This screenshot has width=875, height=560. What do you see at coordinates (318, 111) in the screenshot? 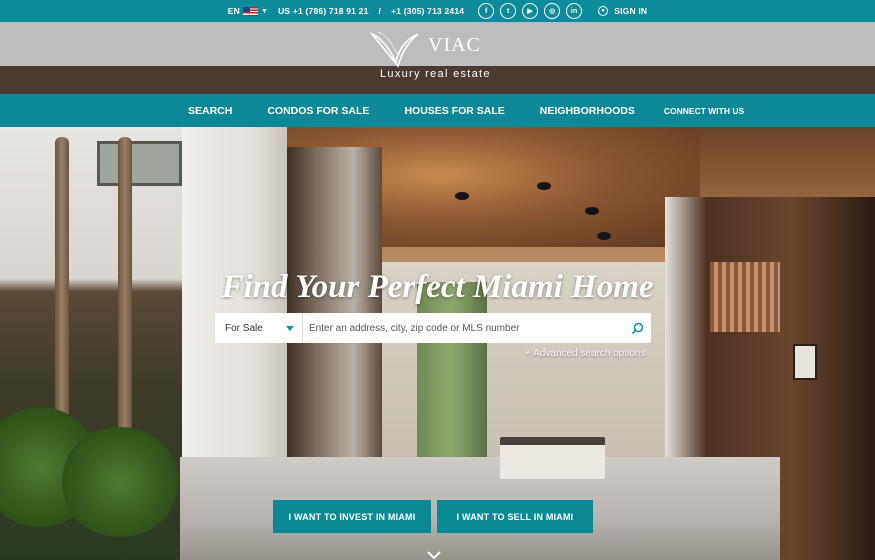
I see `nav-condos: CONDOS FOR SALE` at bounding box center [318, 111].